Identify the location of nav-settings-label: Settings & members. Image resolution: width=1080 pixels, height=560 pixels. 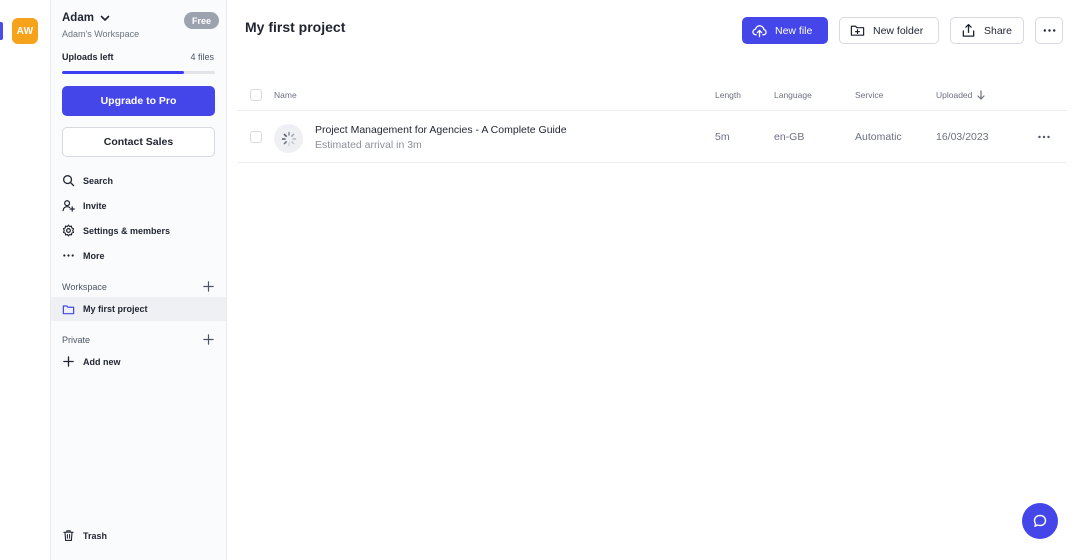
(127, 230).